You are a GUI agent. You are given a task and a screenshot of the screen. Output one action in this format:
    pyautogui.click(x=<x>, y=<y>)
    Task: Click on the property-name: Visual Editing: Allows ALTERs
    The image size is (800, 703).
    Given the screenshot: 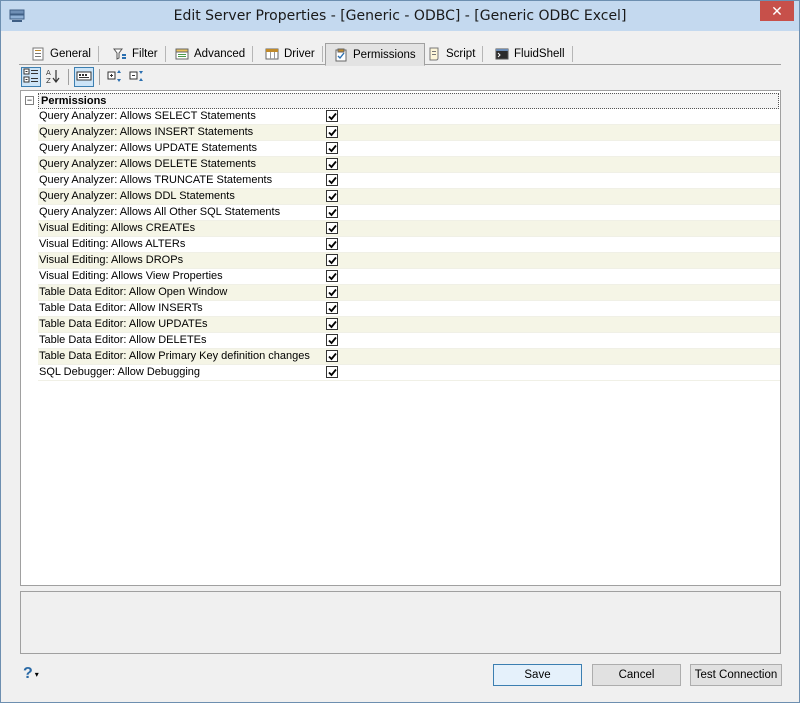 What is the action you would take?
    pyautogui.click(x=112, y=244)
    